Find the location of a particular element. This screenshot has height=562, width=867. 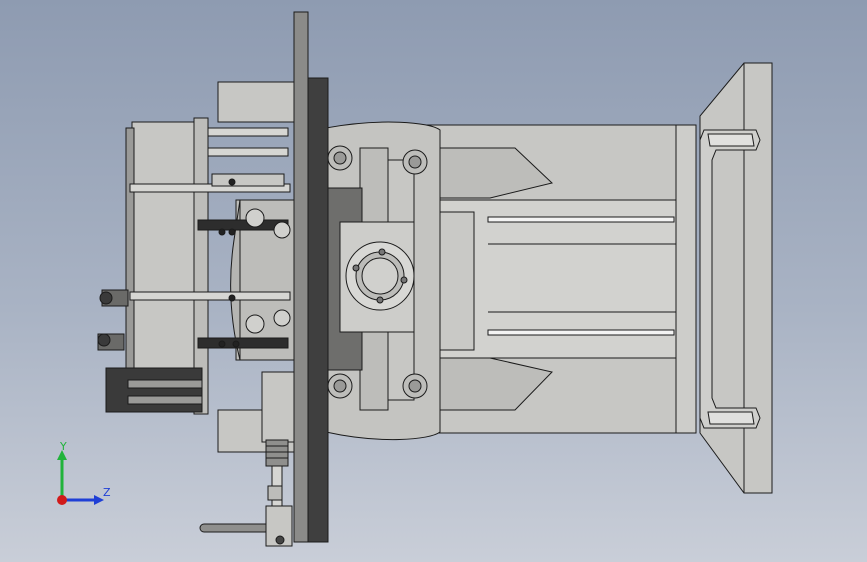

clamp-jaw-lower is located at coordinates (154, 390).